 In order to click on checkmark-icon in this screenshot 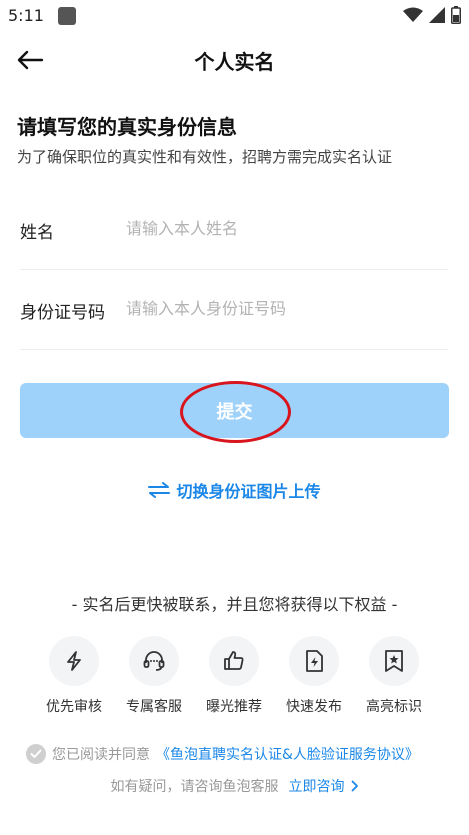, I will do `click(36, 753)`.